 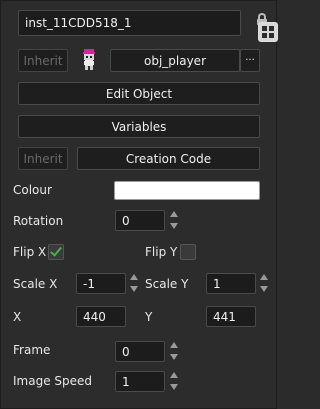 What do you see at coordinates (174, 375) in the screenshot?
I see `image-speed-up-icon` at bounding box center [174, 375].